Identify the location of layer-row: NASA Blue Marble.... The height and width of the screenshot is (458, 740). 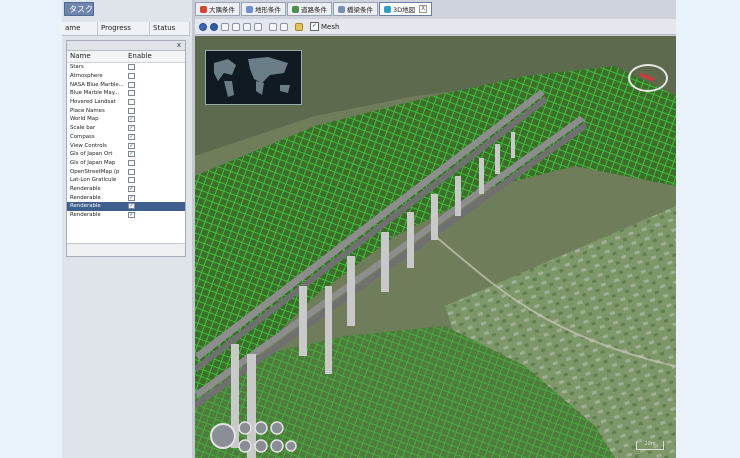
(126, 84).